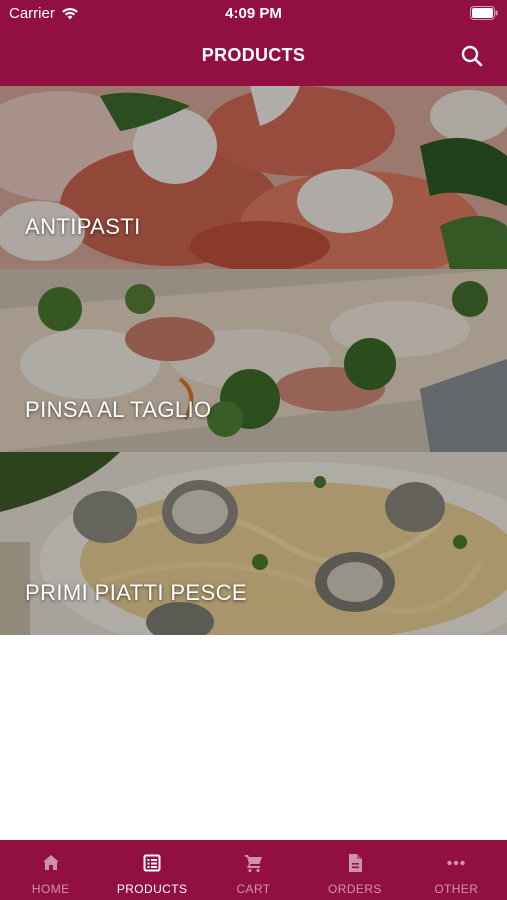  I want to click on tab-label: OTHER, so click(456, 889).